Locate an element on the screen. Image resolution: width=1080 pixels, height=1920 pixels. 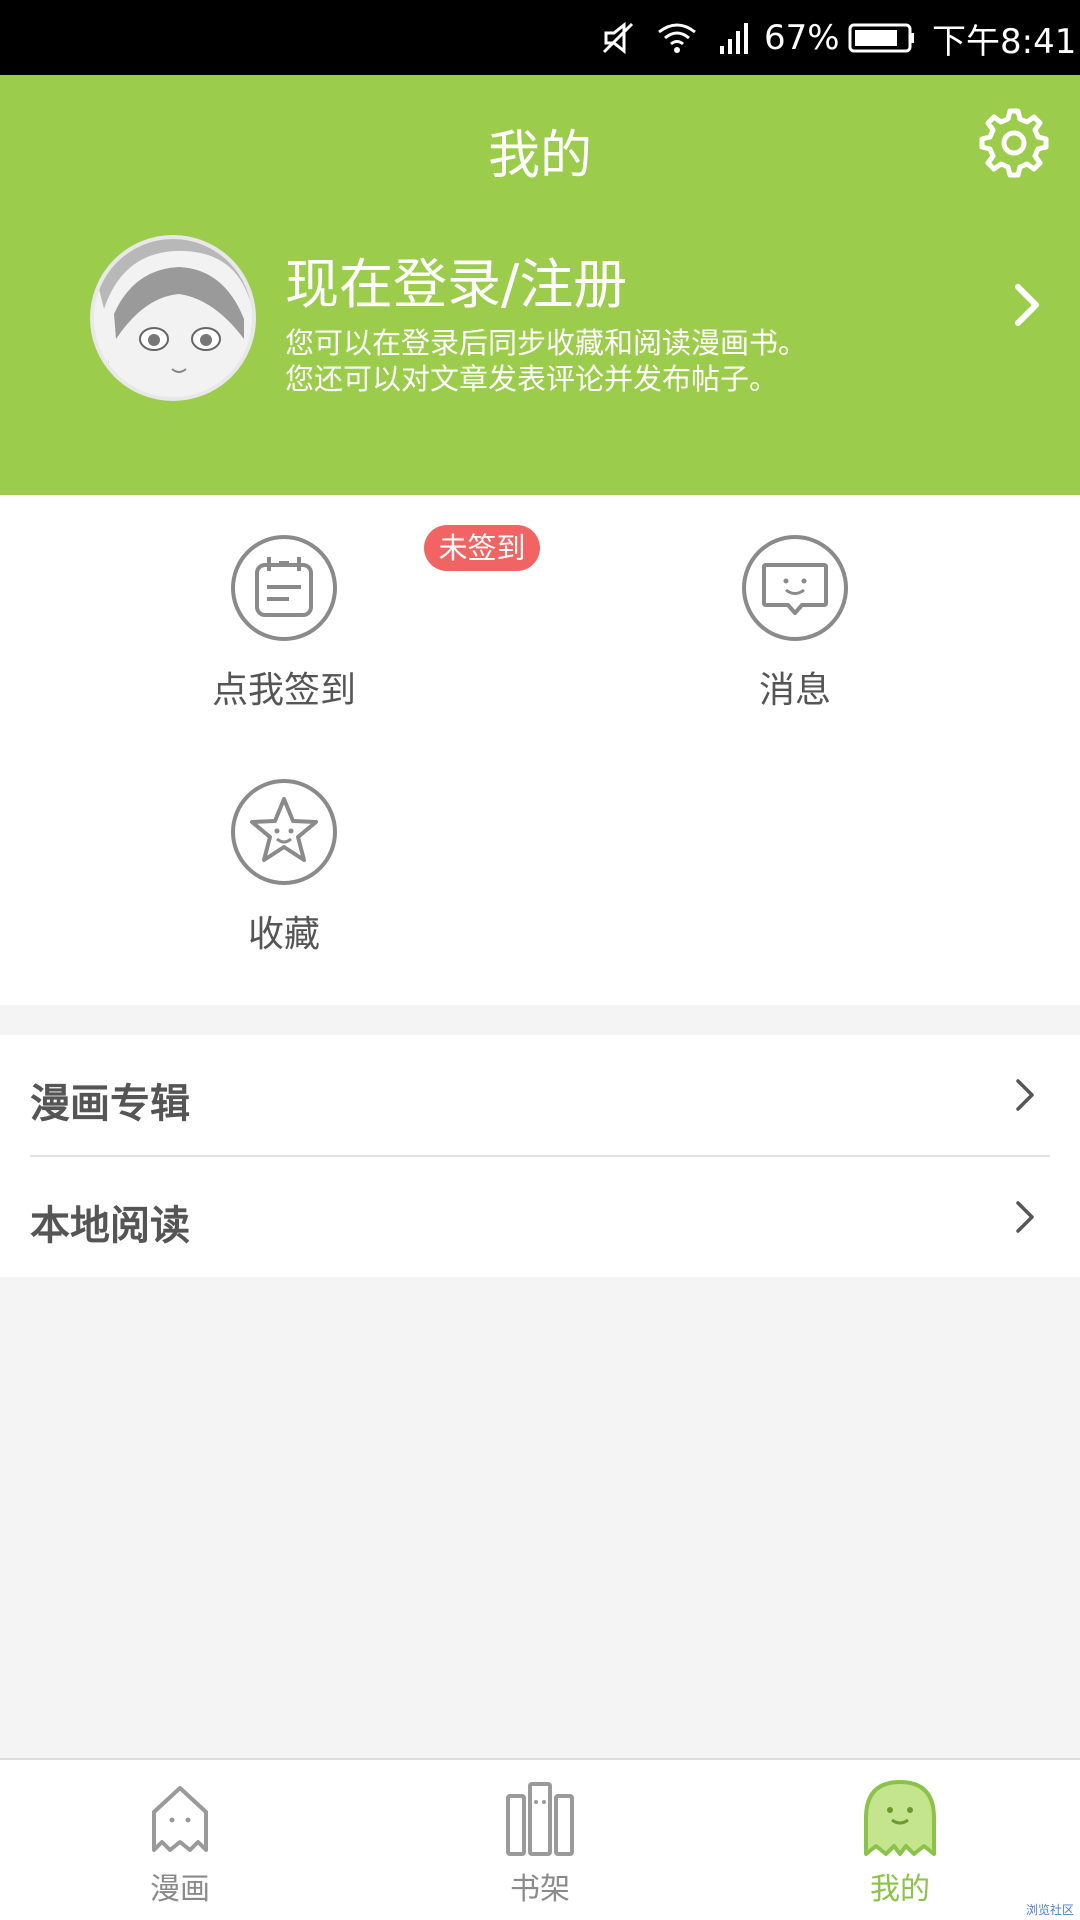
settings-button is located at coordinates (1014, 143).